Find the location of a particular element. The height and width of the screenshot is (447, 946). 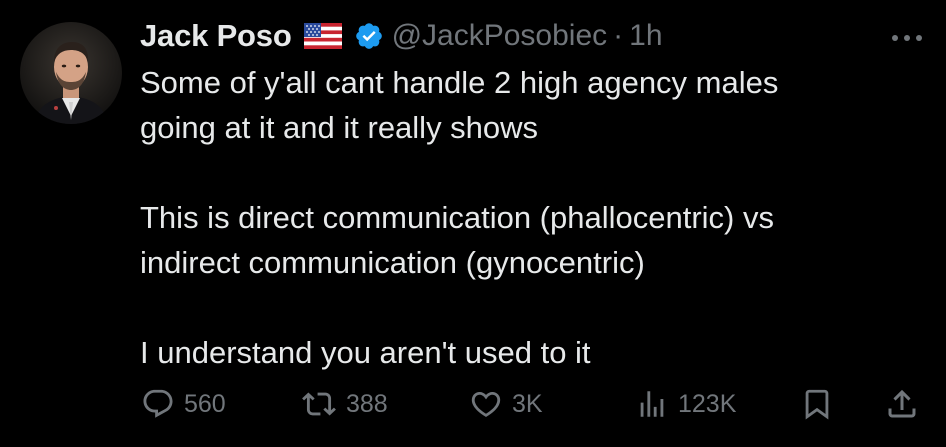

tweet-text-line: indirect communication (gynocentric) is located at coordinates (392, 262).